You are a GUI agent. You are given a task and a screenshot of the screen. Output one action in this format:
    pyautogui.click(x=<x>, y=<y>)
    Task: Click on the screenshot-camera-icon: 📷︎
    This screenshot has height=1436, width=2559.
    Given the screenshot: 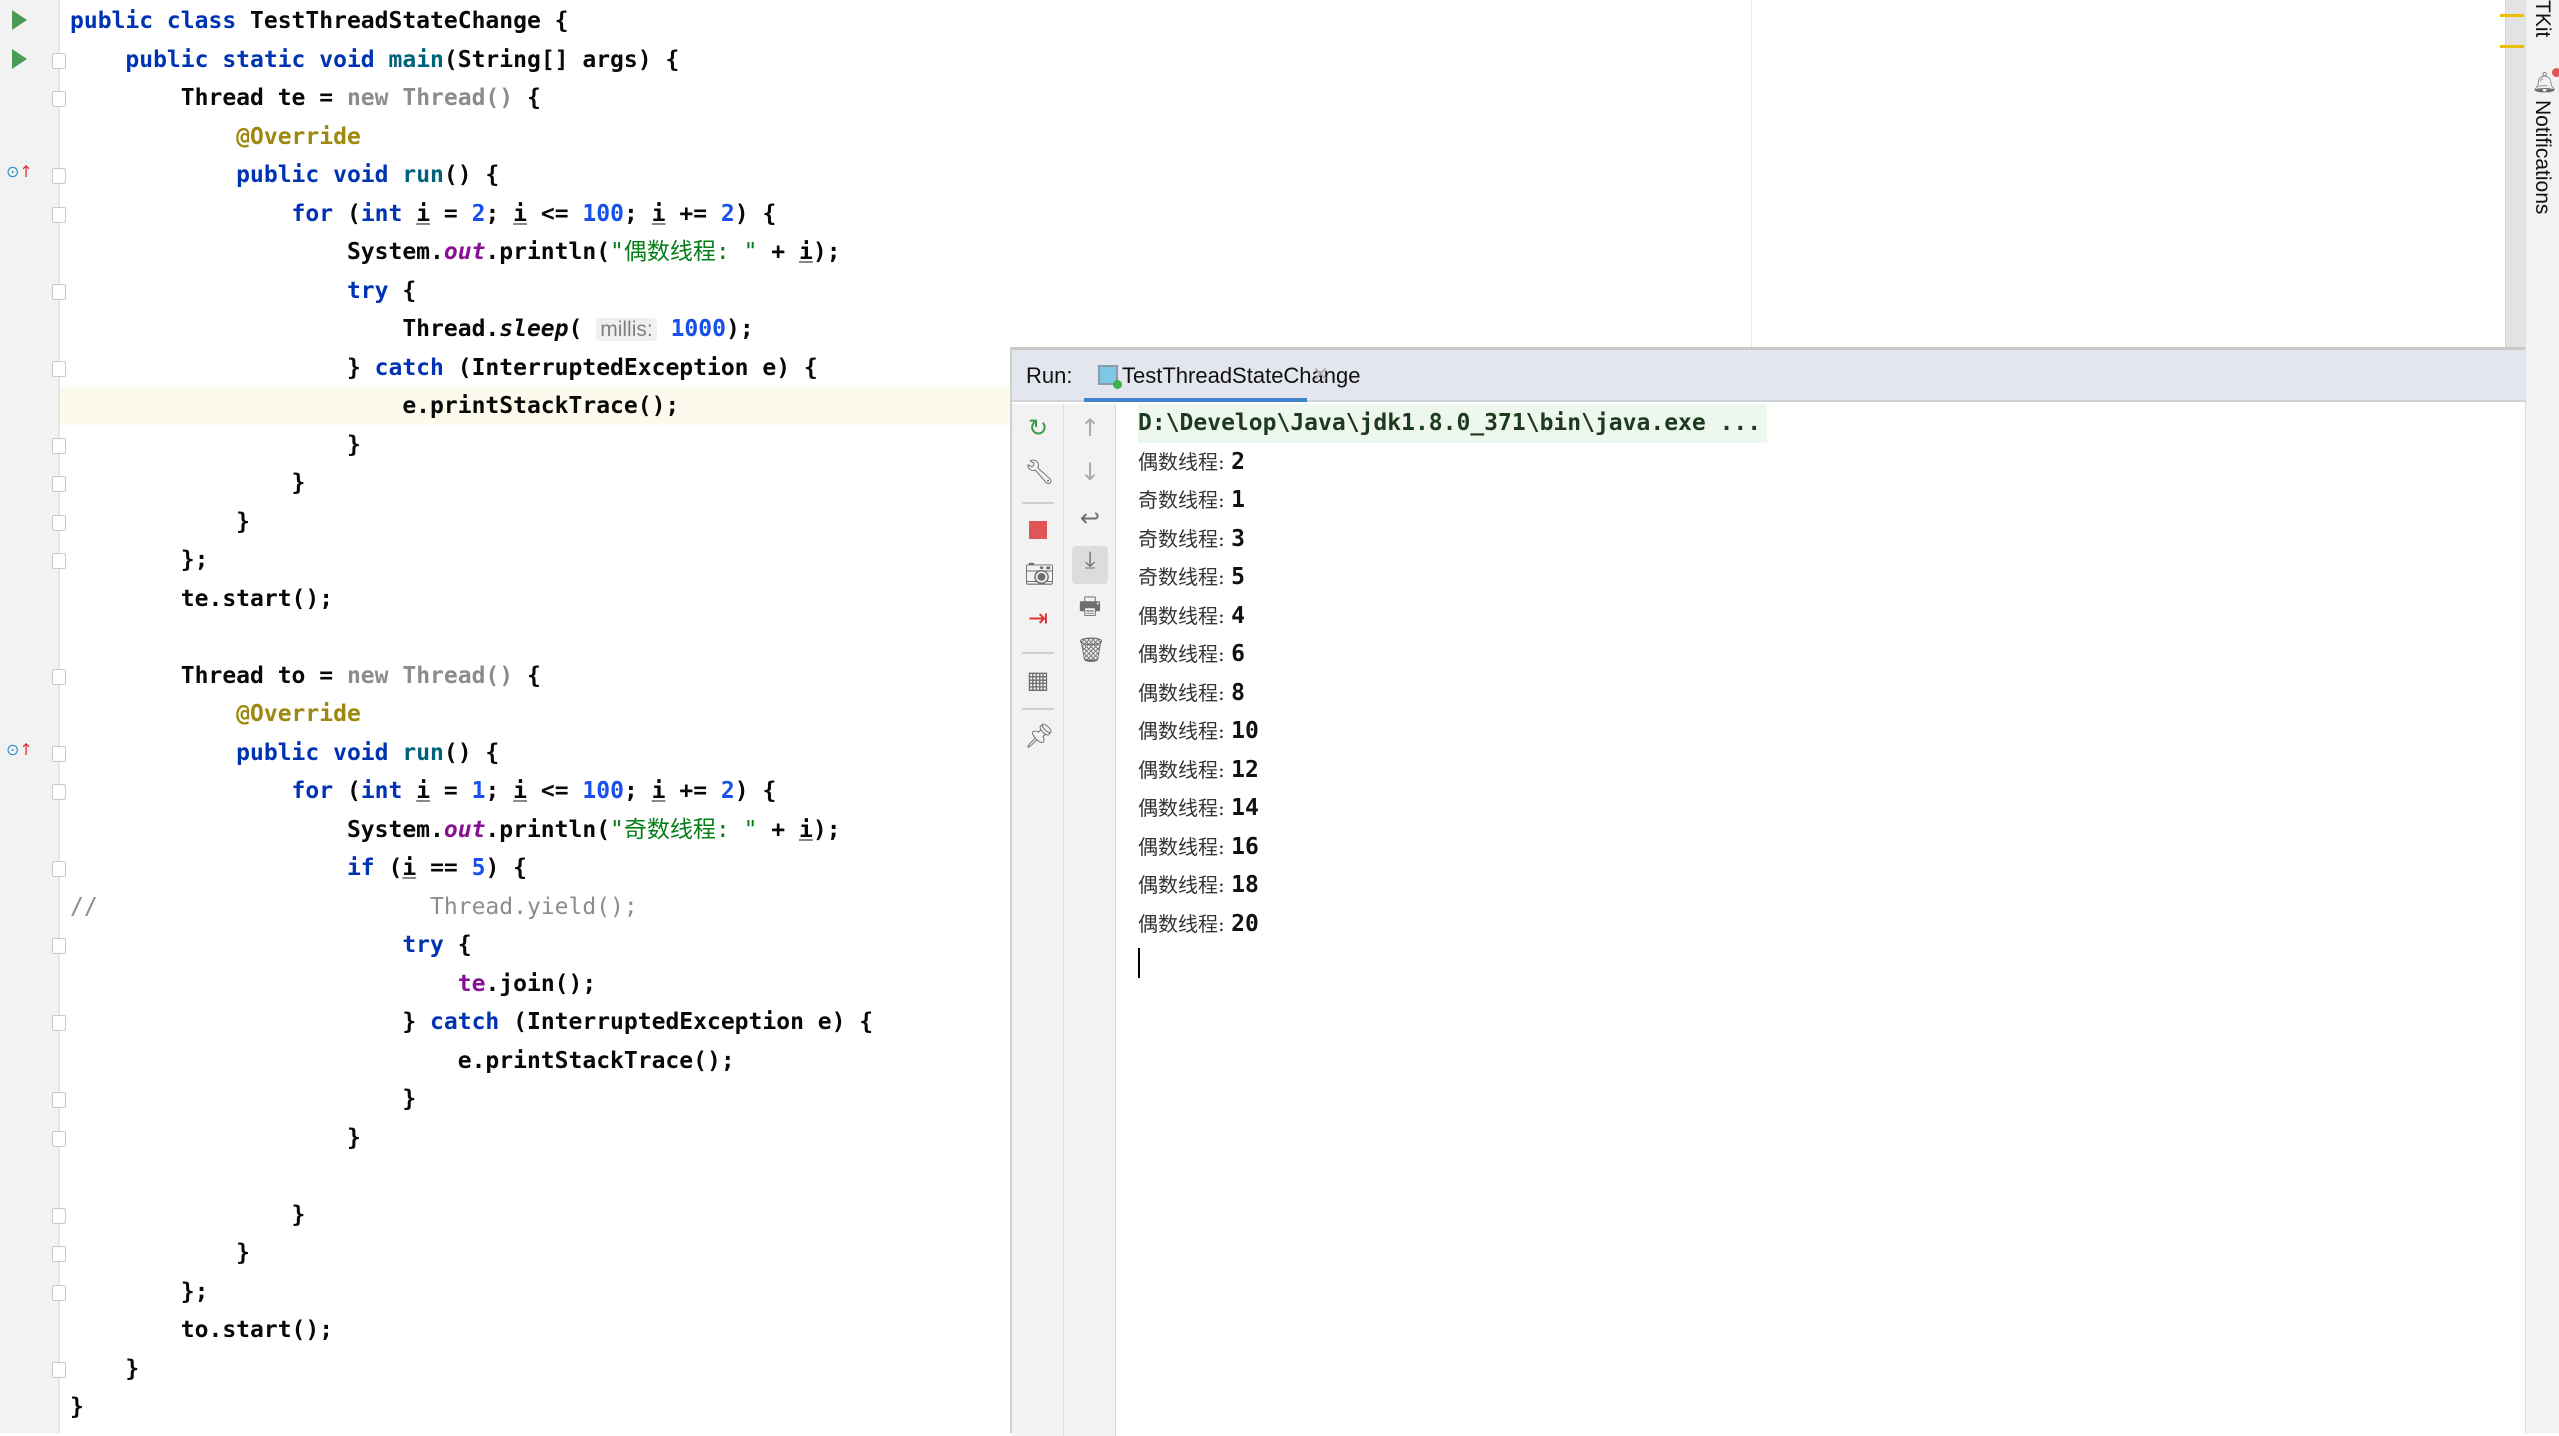 What is the action you would take?
    pyautogui.click(x=1039, y=574)
    